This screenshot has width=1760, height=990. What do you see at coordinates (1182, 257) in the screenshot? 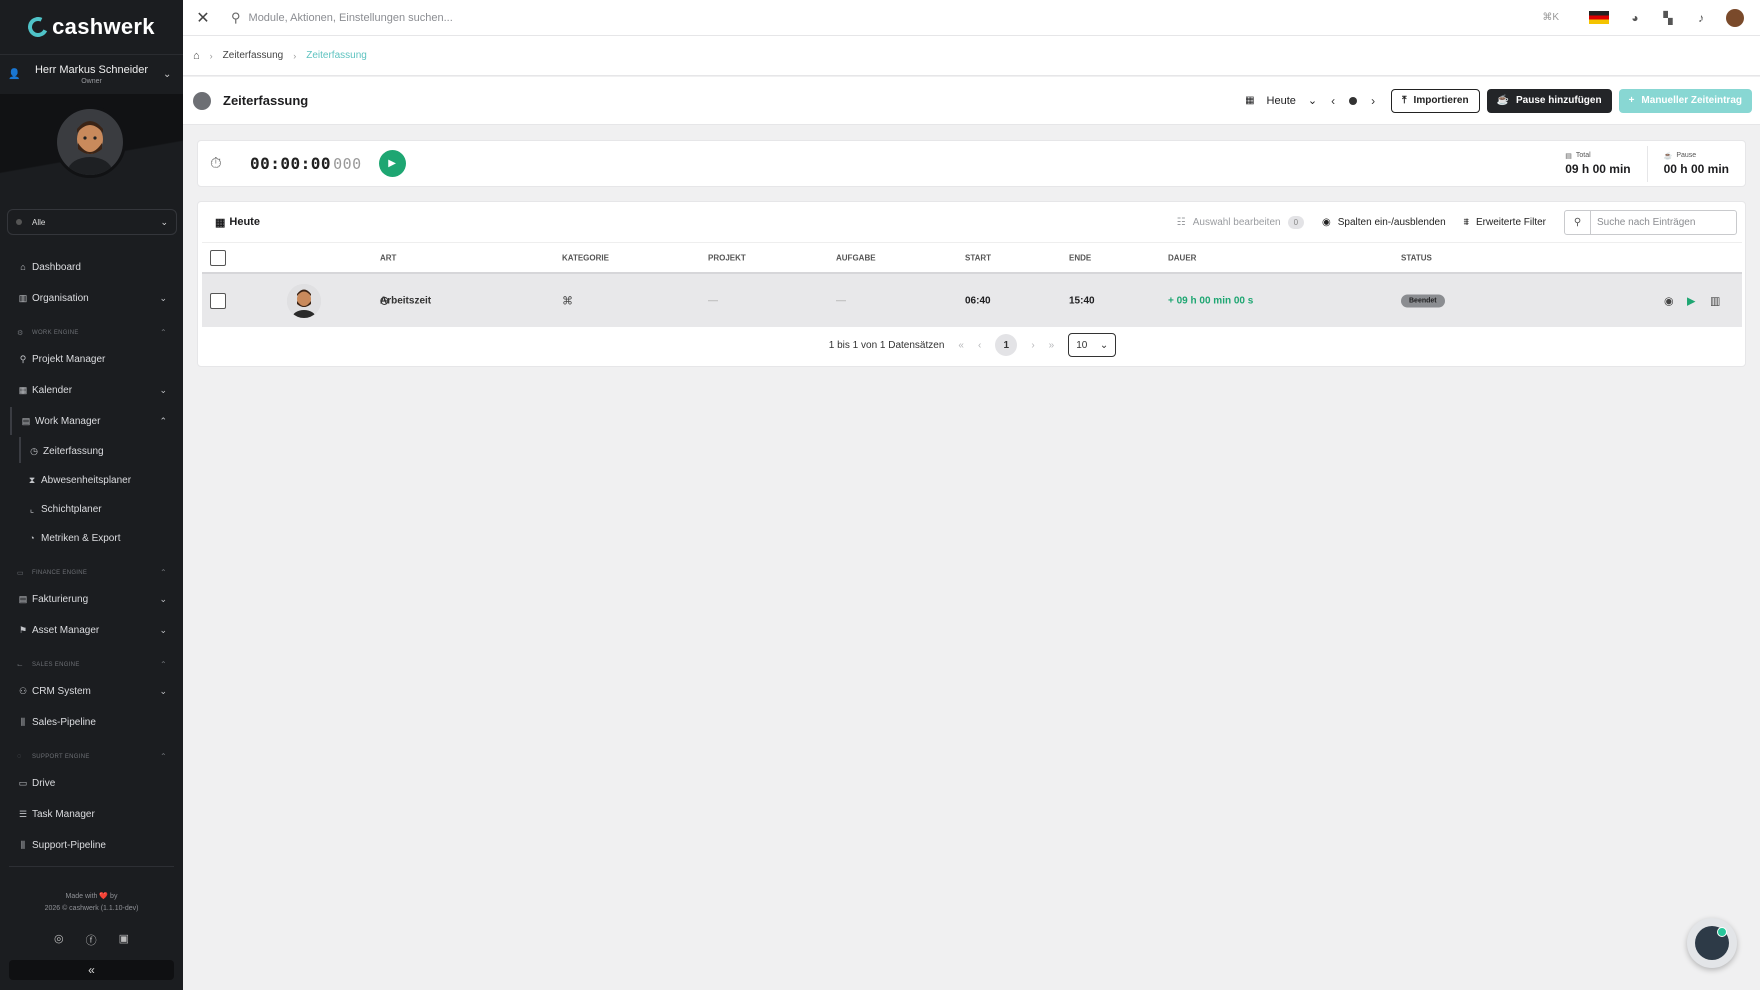
I see `column-header-dauer: DAUER` at bounding box center [1182, 257].